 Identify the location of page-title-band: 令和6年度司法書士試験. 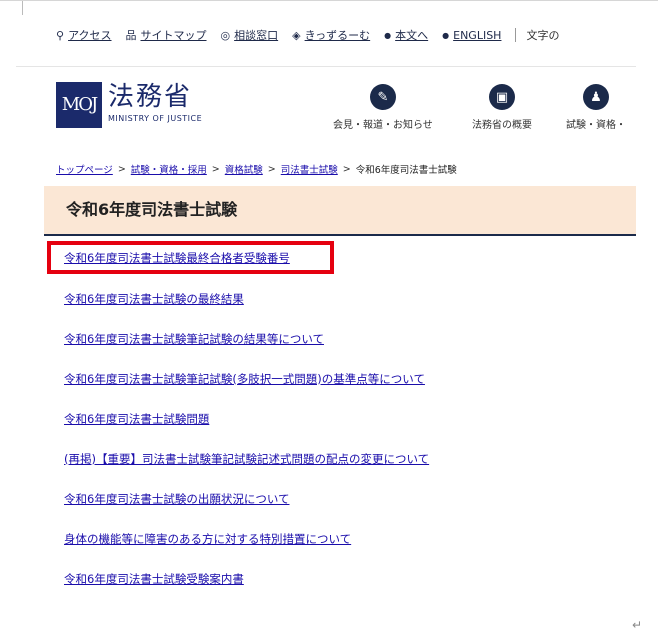
(340, 211).